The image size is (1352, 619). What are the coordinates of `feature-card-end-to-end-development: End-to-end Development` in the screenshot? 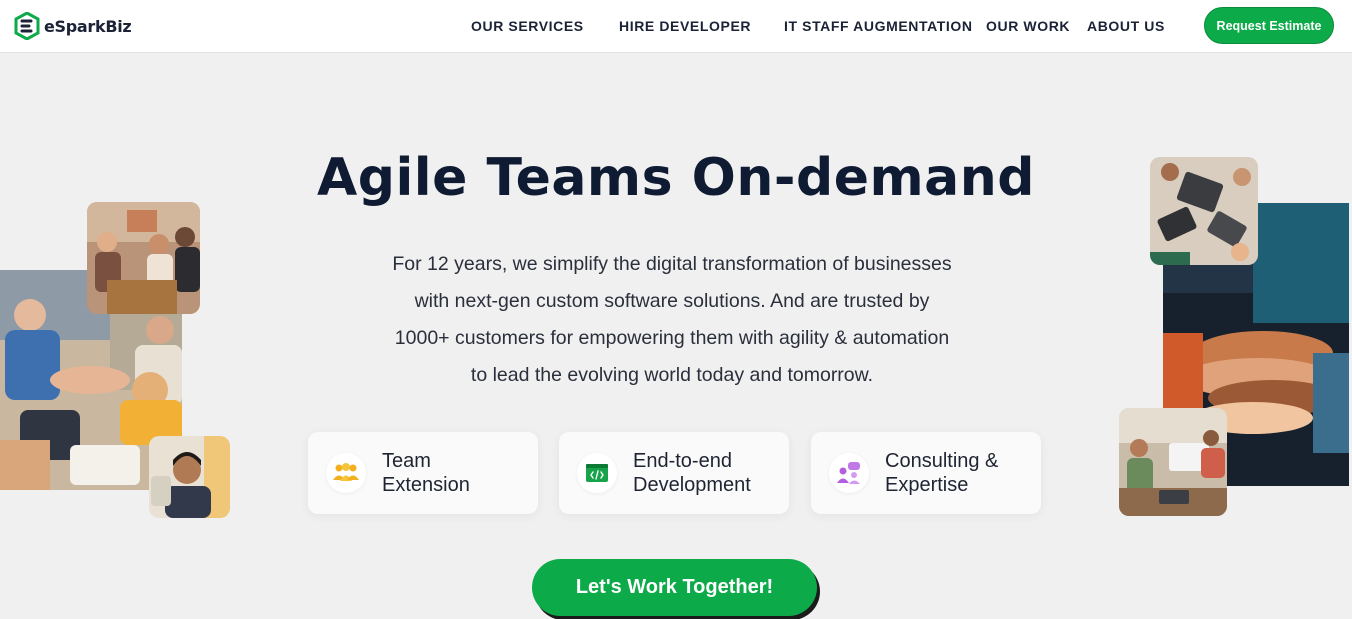 It's located at (674, 473).